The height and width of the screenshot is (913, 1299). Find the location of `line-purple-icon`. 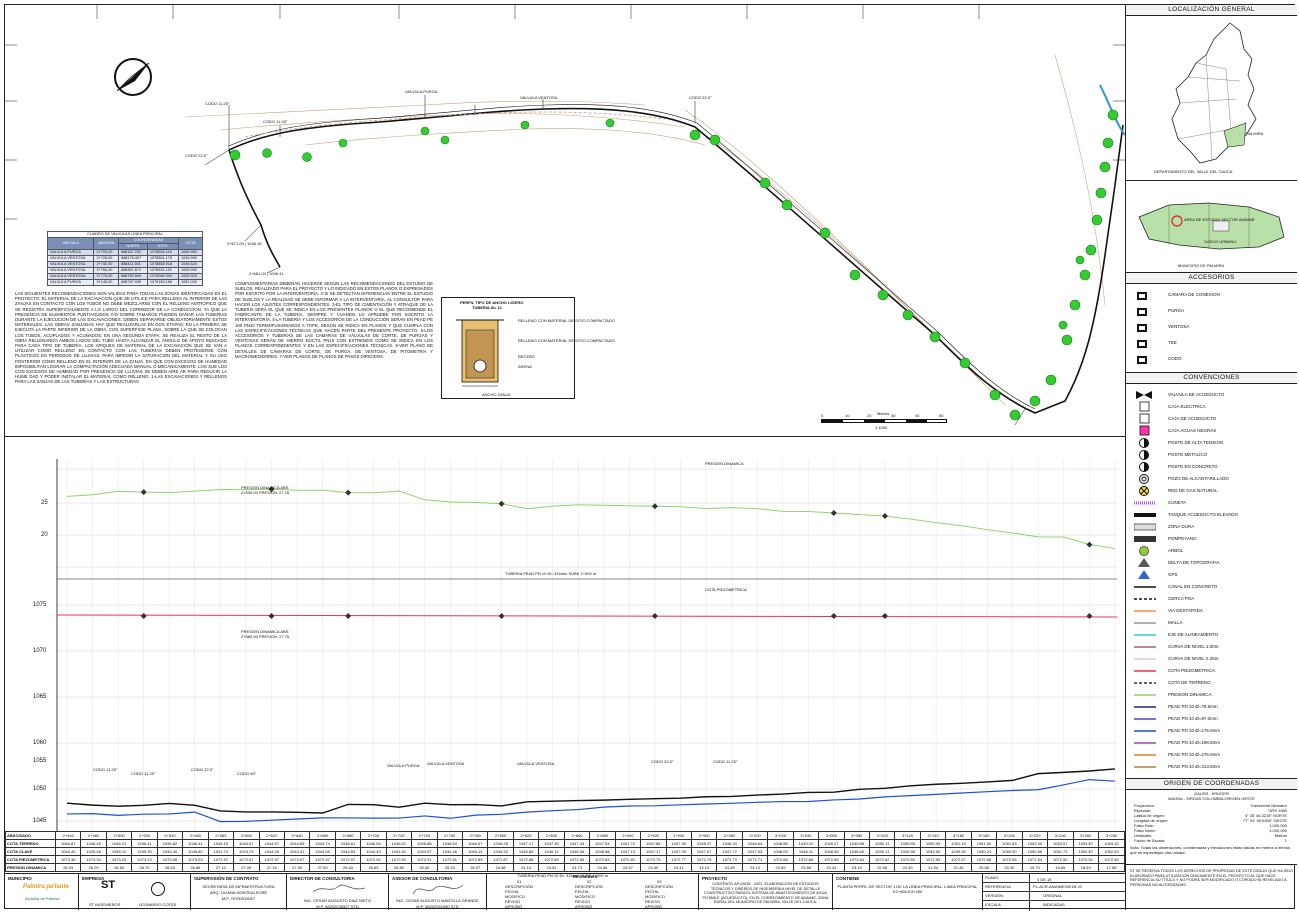

line-purple-icon is located at coordinates (1145, 743).